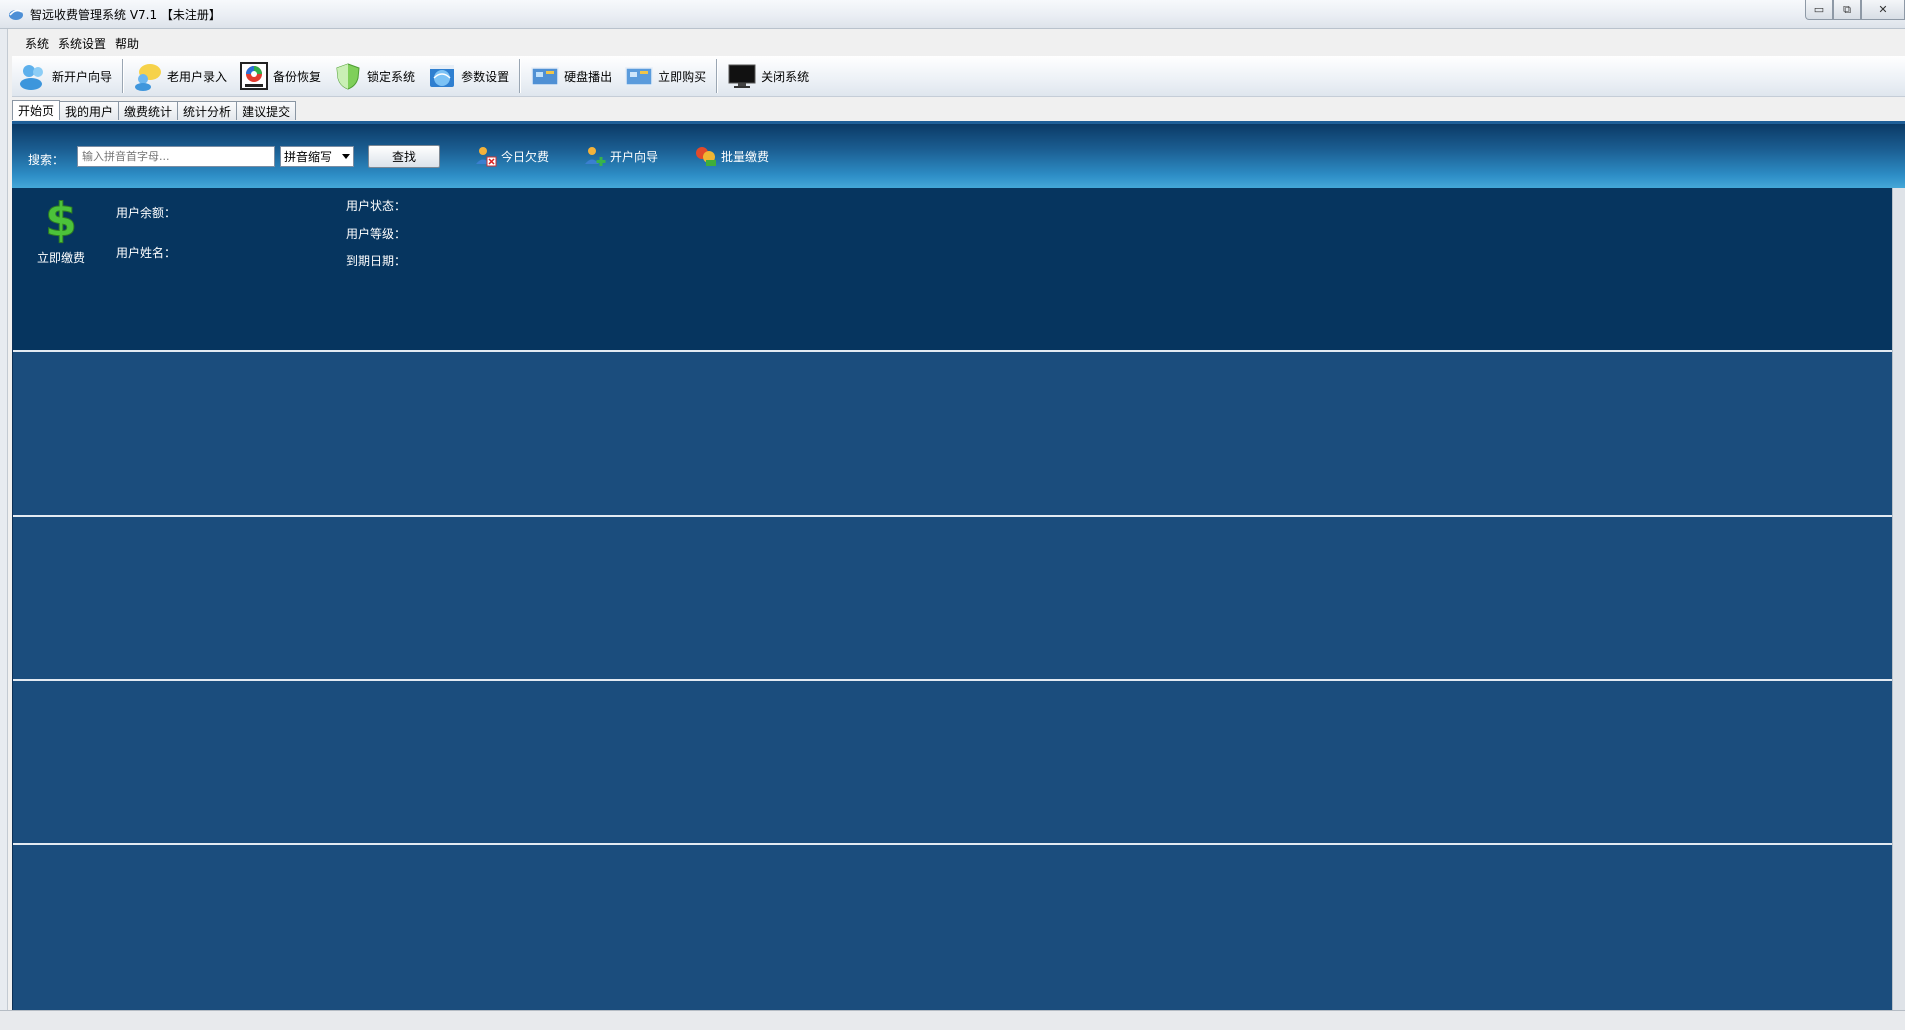 The width and height of the screenshot is (1905, 1030). I want to click on tab-payment-stats: 缴费统计, so click(148, 110).